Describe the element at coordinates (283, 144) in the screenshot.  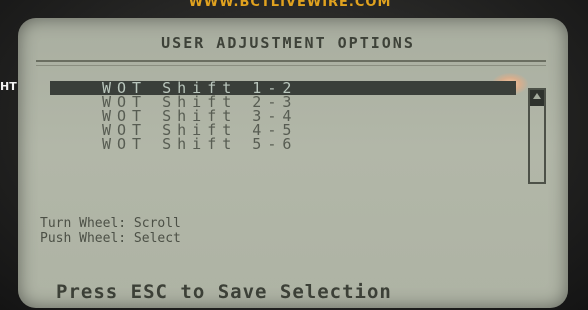
I see `menu-item-wot-shift-5-6: WOT Shift 5-6` at that location.